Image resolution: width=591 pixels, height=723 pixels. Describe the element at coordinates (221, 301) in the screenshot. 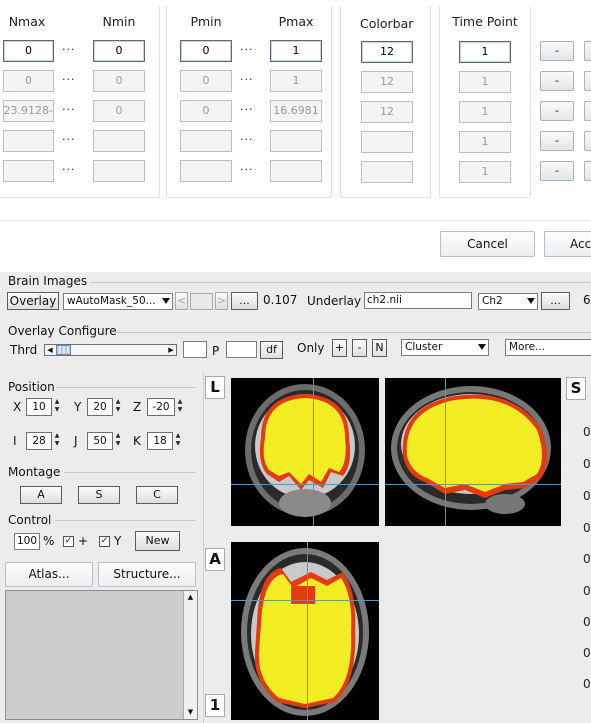

I see `next-overlay-button: >` at that location.